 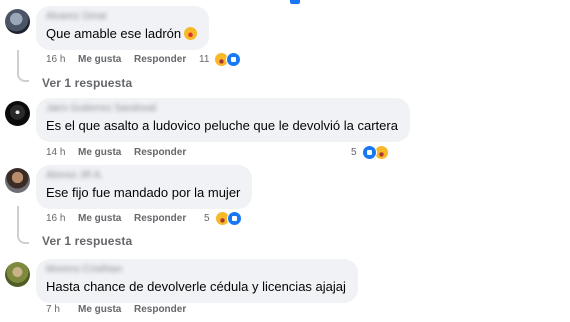 What do you see at coordinates (191, 33) in the screenshot?
I see `laughing-emoji-icon` at bounding box center [191, 33].